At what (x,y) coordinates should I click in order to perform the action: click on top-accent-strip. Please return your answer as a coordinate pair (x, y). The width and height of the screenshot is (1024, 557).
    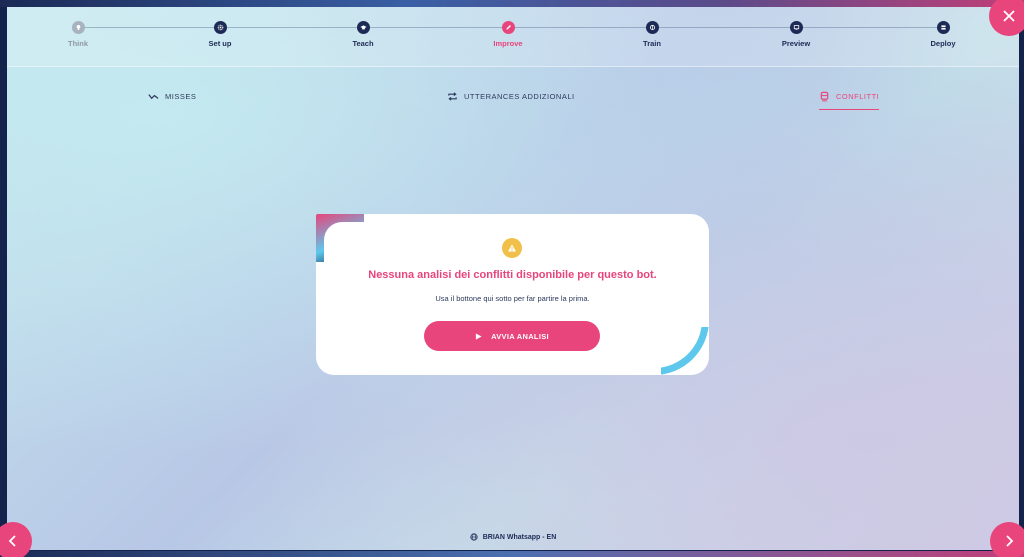
    Looking at the image, I should click on (512, 3).